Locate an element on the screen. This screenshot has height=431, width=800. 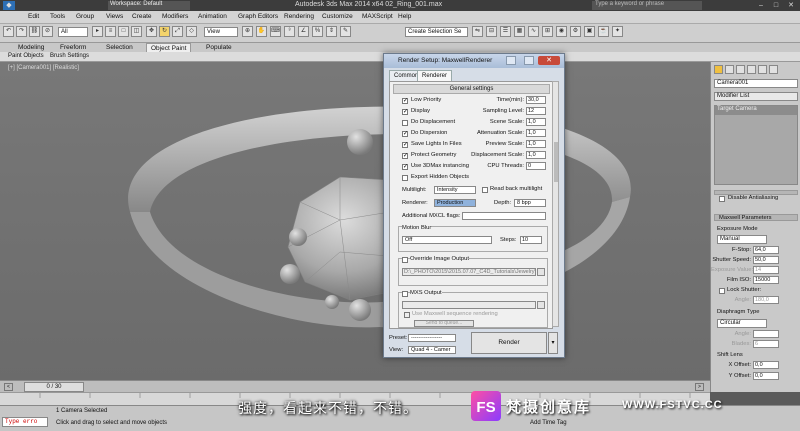
menu-customize: Customize is located at coordinates (337, 16).